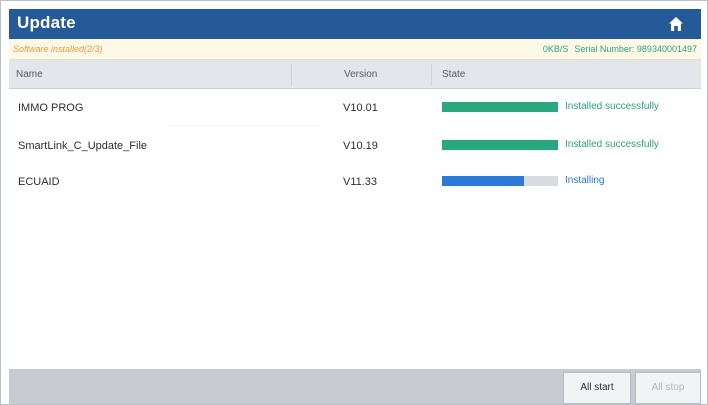 Image resolution: width=708 pixels, height=405 pixels. What do you see at coordinates (51, 108) in the screenshot?
I see `software-name: IMMO PROG` at bounding box center [51, 108].